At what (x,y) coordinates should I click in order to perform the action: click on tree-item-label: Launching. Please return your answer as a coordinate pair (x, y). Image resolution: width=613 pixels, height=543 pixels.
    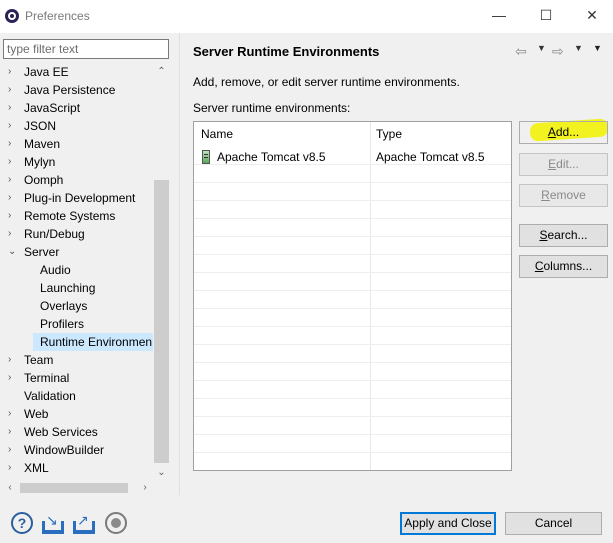
    Looking at the image, I should click on (68, 288).